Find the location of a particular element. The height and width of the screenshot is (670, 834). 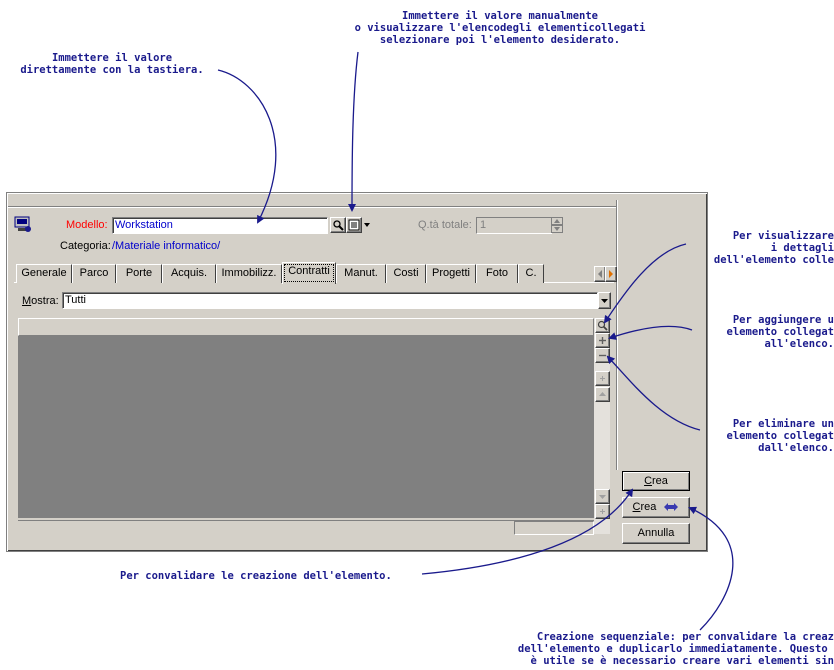

tab-contratti: Contratti is located at coordinates (309, 273).